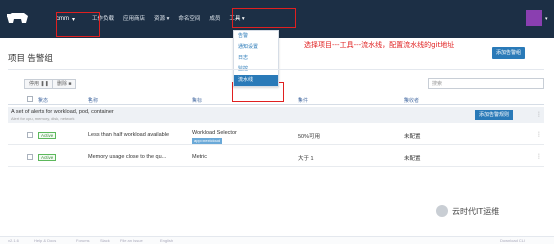  I want to click on select-all-checkbox, so click(30, 99).